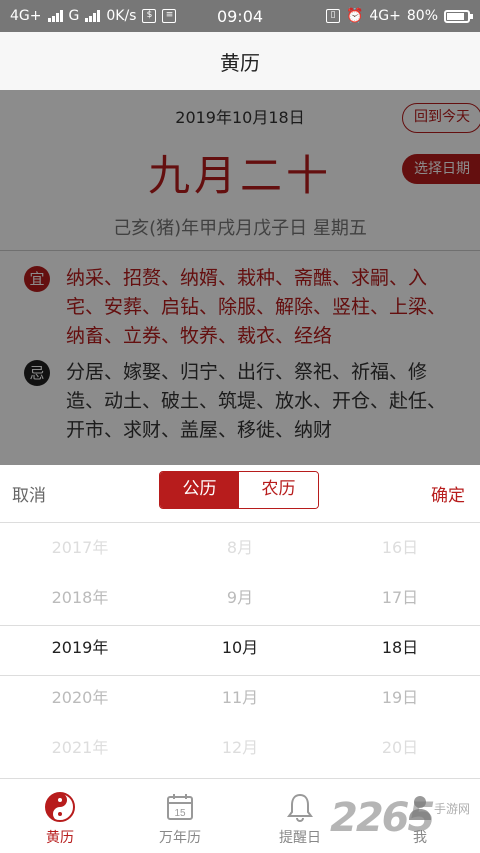  I want to click on nav-item-calendar: 15 万年历, so click(180, 816).